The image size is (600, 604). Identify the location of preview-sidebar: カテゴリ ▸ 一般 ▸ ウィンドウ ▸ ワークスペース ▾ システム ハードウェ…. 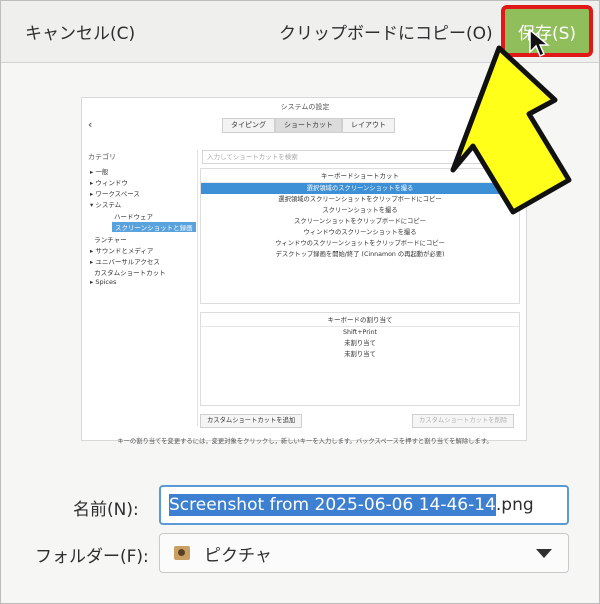
(141, 288).